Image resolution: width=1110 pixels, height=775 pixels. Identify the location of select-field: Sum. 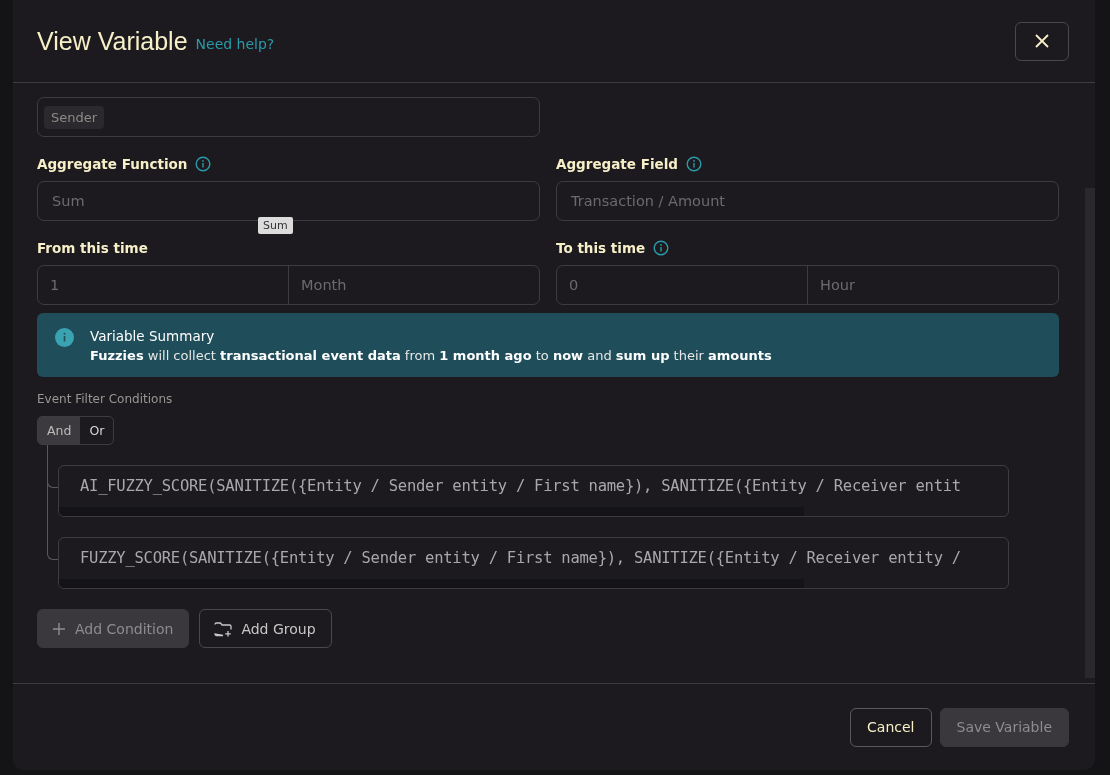
(288, 201).